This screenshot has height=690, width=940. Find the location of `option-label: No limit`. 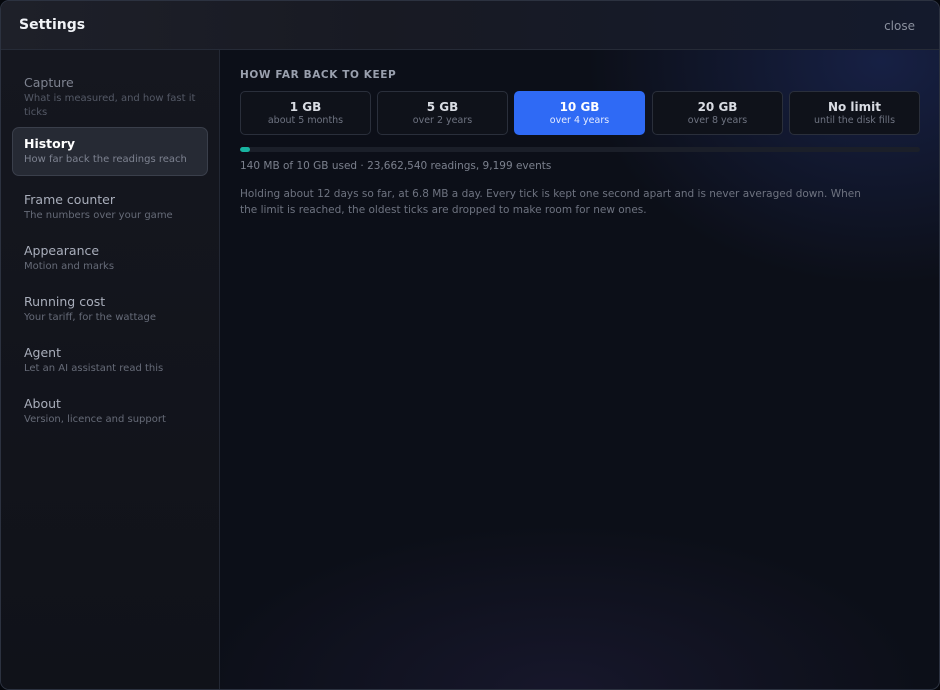

option-label: No limit is located at coordinates (854, 107).